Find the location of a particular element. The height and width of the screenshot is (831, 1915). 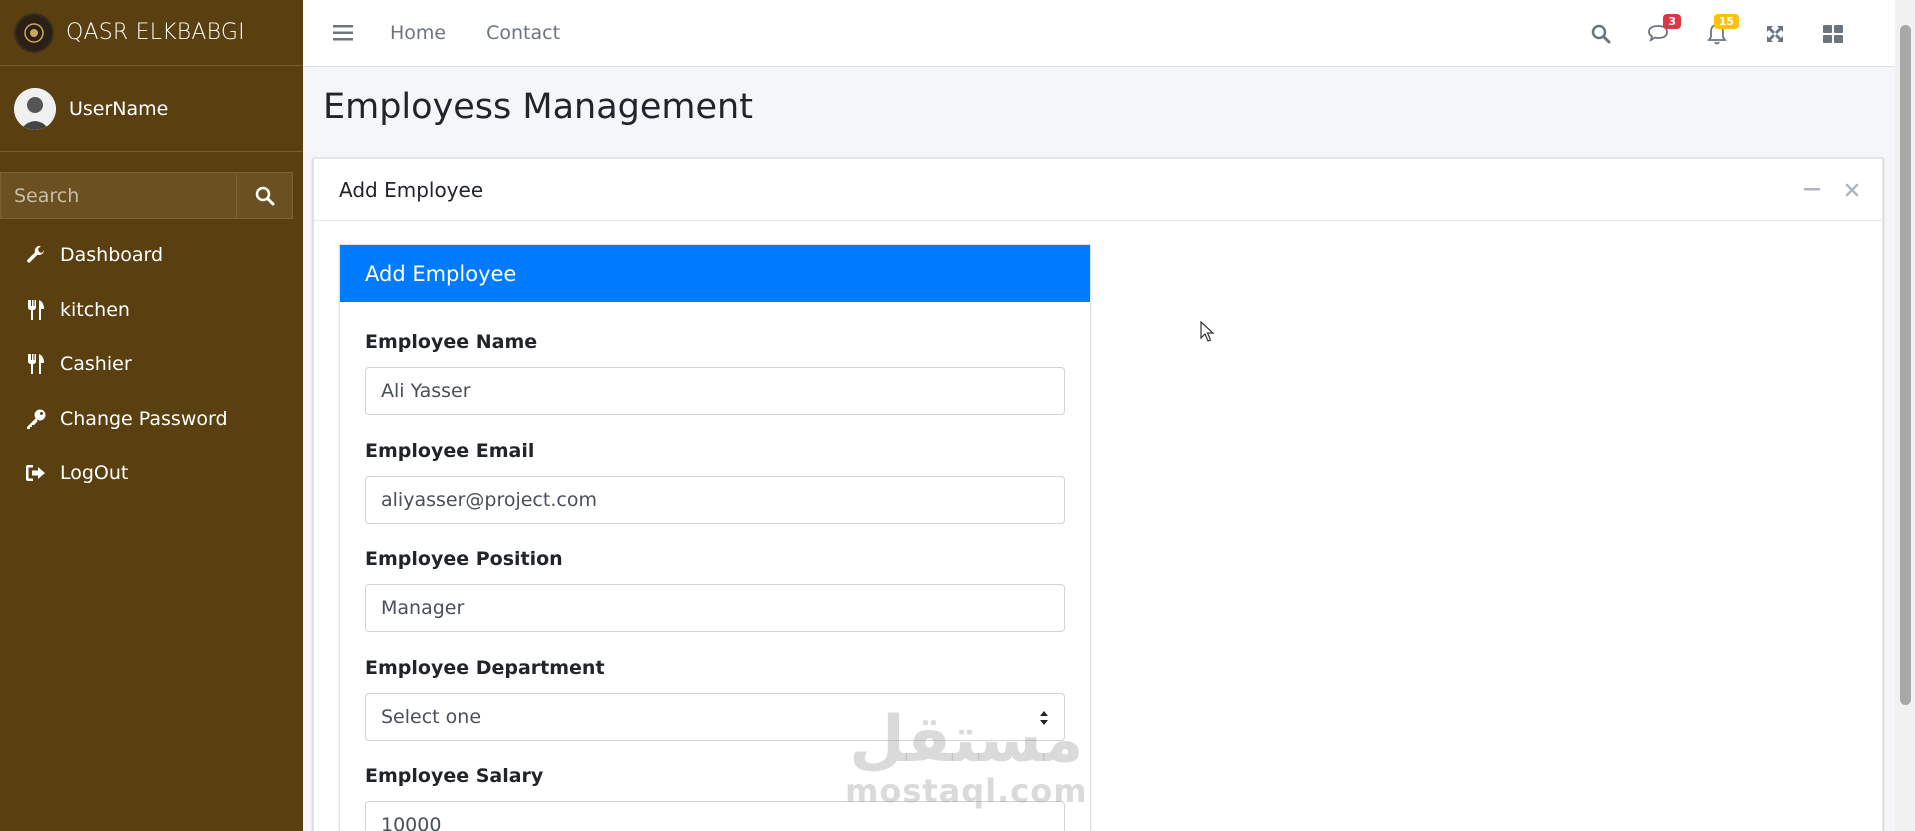

navbar-right: 3 15 is located at coordinates (1717, 33).